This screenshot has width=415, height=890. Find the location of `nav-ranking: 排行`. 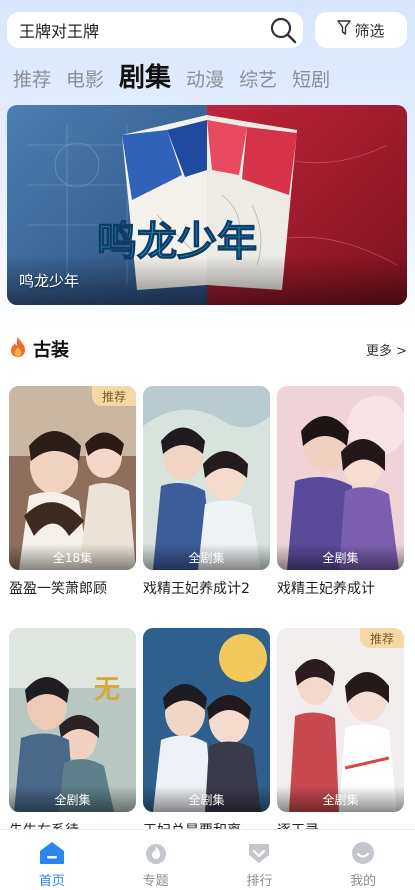

nav-ranking: 排行 is located at coordinates (260, 860).